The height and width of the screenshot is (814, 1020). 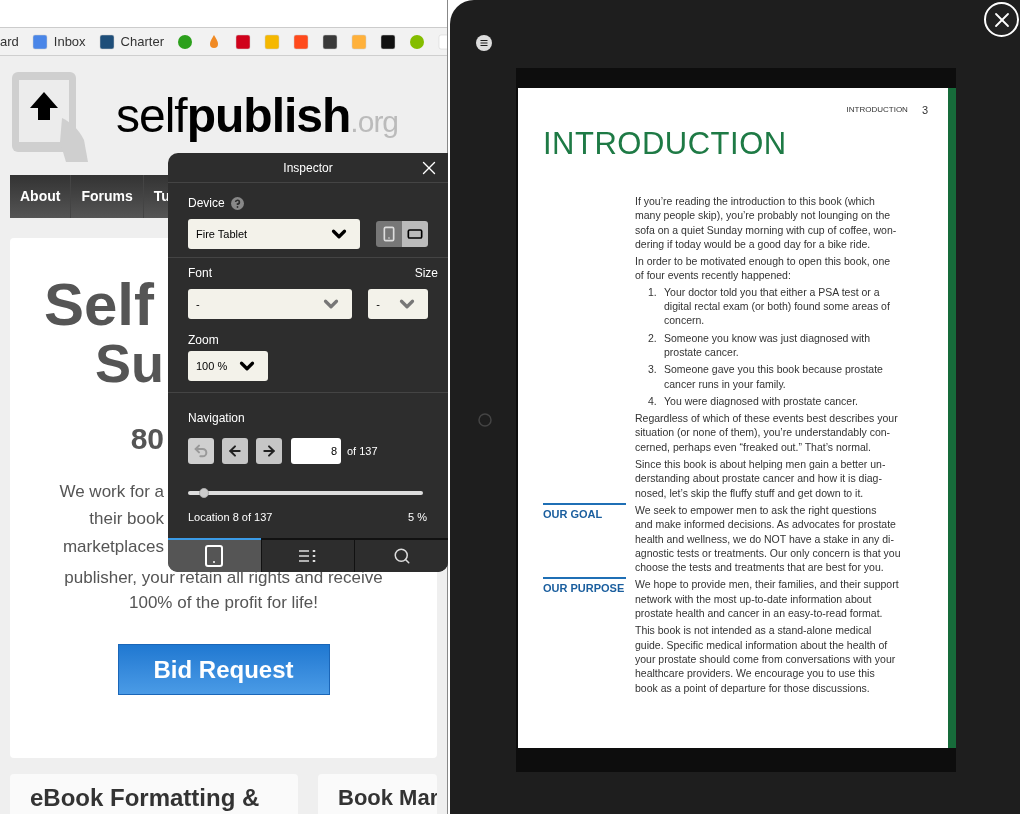 I want to click on hero-text-line: 100% of the profit for life!, so click(x=223, y=603).